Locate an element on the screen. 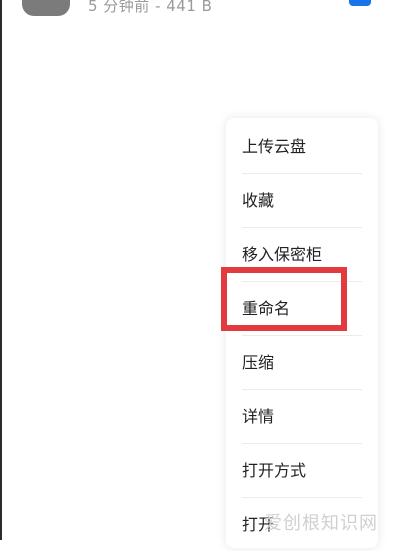 Image resolution: width=400 pixels, height=551 pixels. file-select-checkbox is located at coordinates (360, 3).